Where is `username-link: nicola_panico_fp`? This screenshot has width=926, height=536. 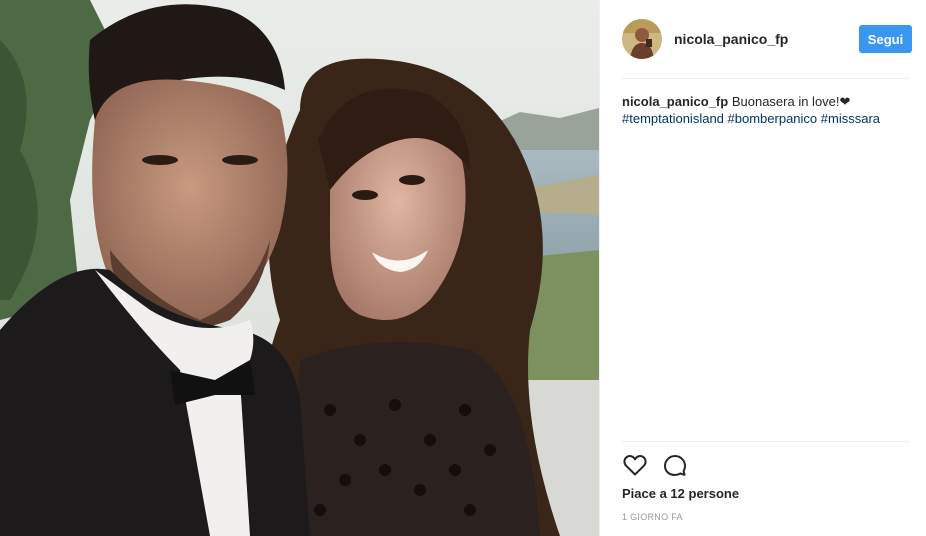
username-link: nicola_panico_fp is located at coordinates (731, 39).